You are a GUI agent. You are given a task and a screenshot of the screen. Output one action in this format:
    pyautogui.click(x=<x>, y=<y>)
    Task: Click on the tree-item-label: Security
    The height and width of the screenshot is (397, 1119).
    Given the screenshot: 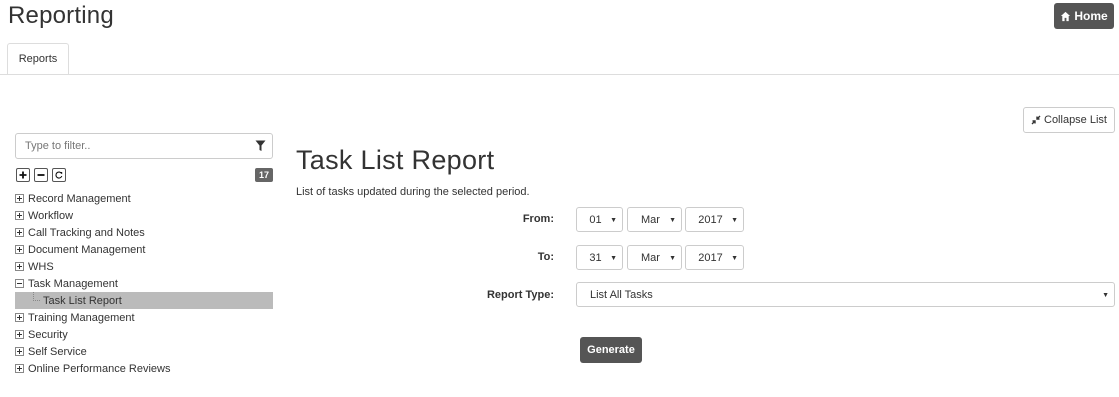 What is the action you would take?
    pyautogui.click(x=48, y=334)
    